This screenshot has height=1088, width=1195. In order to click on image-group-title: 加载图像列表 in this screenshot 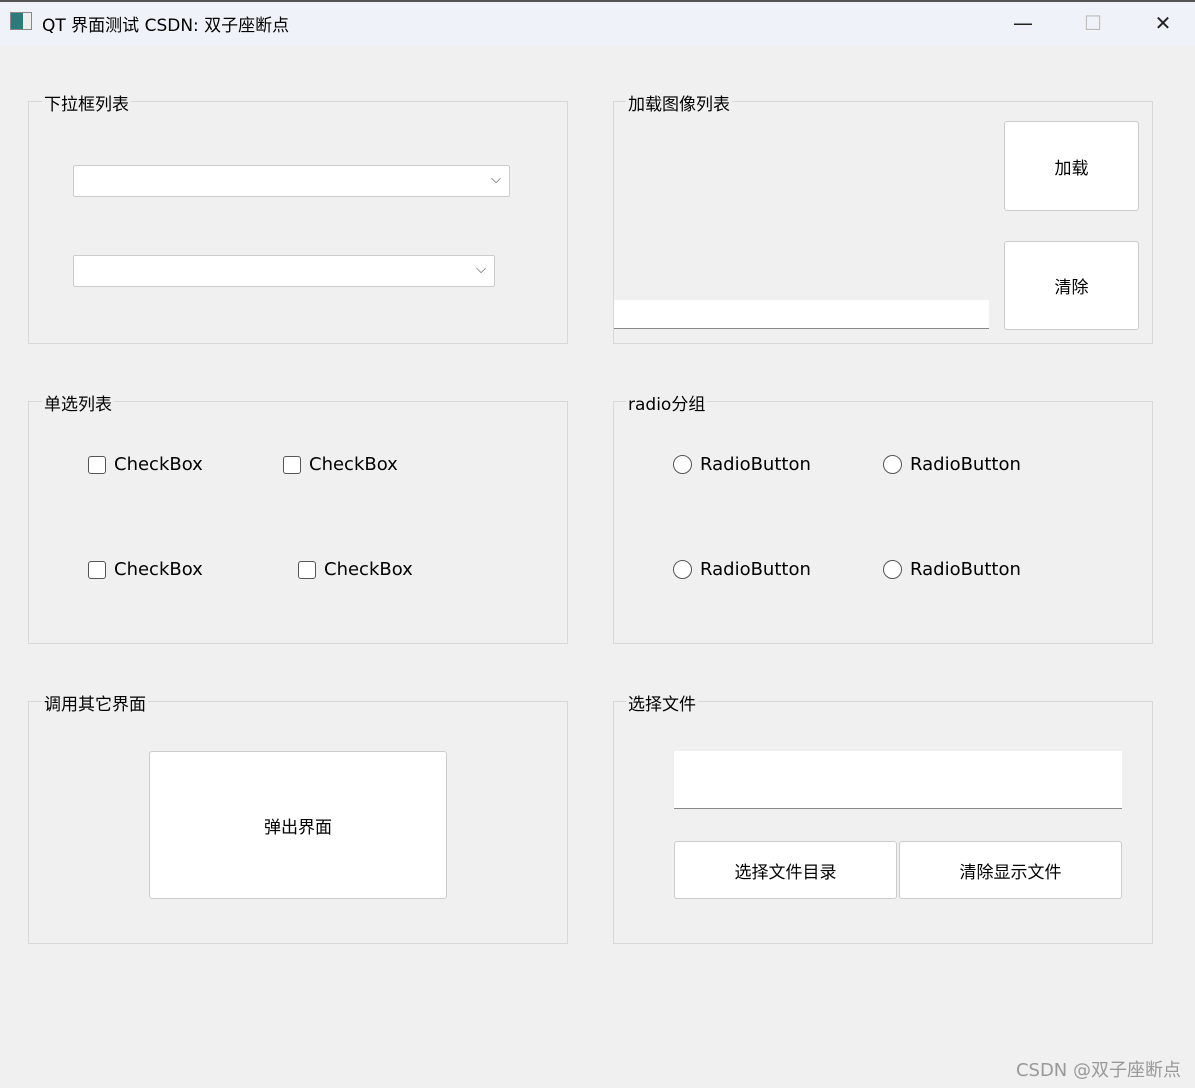, I will do `click(679, 102)`.